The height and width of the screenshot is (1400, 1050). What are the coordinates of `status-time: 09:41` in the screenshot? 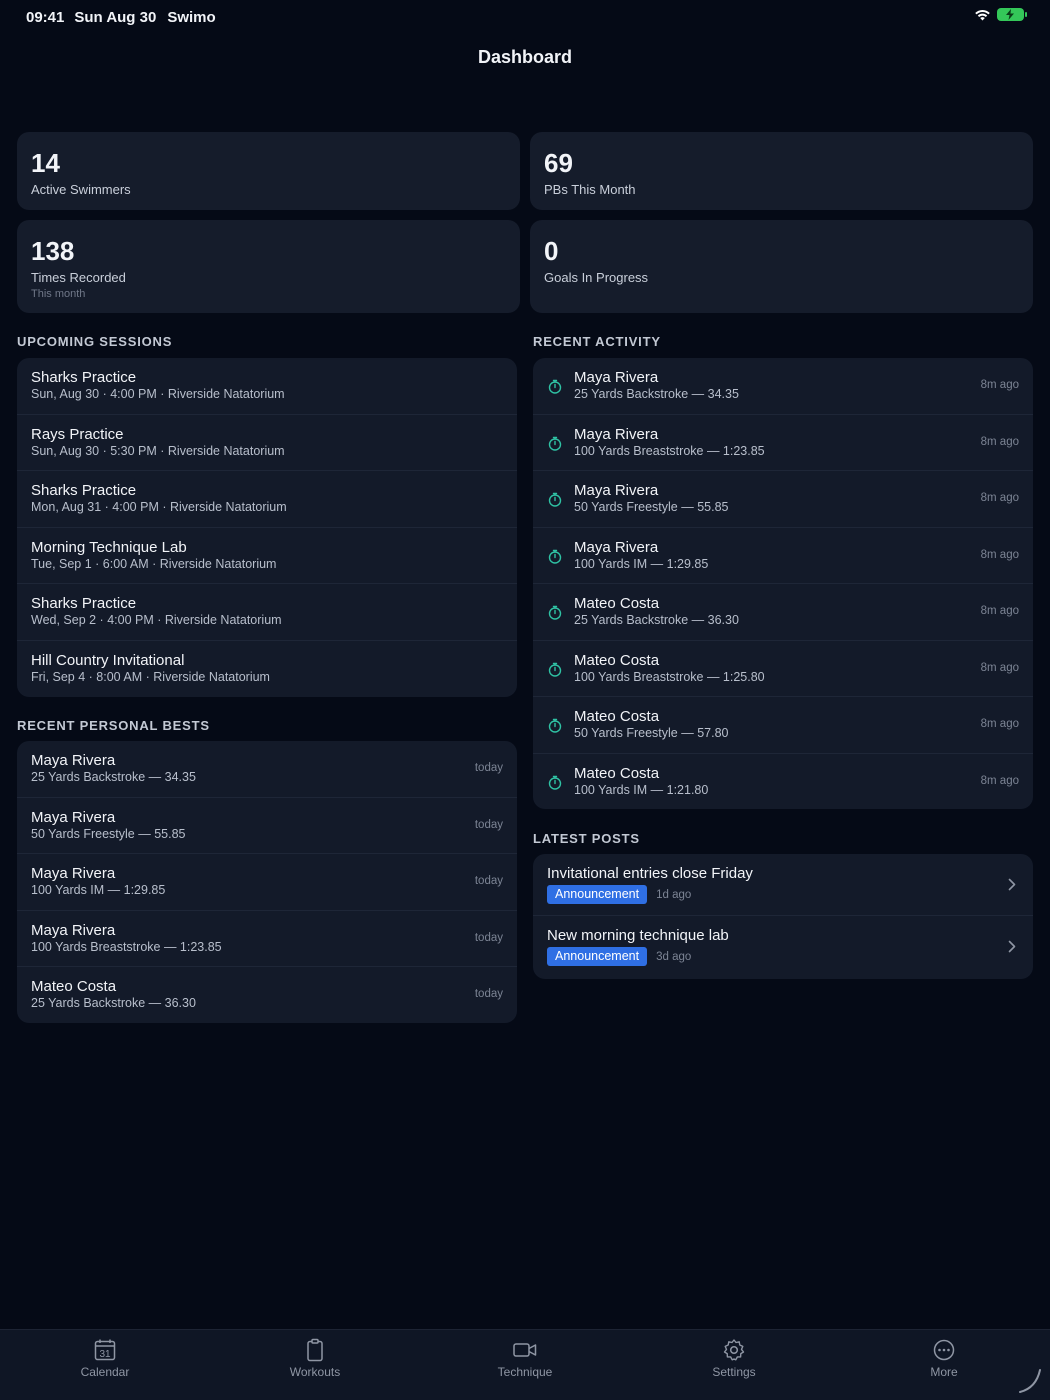 It's located at (45, 17).